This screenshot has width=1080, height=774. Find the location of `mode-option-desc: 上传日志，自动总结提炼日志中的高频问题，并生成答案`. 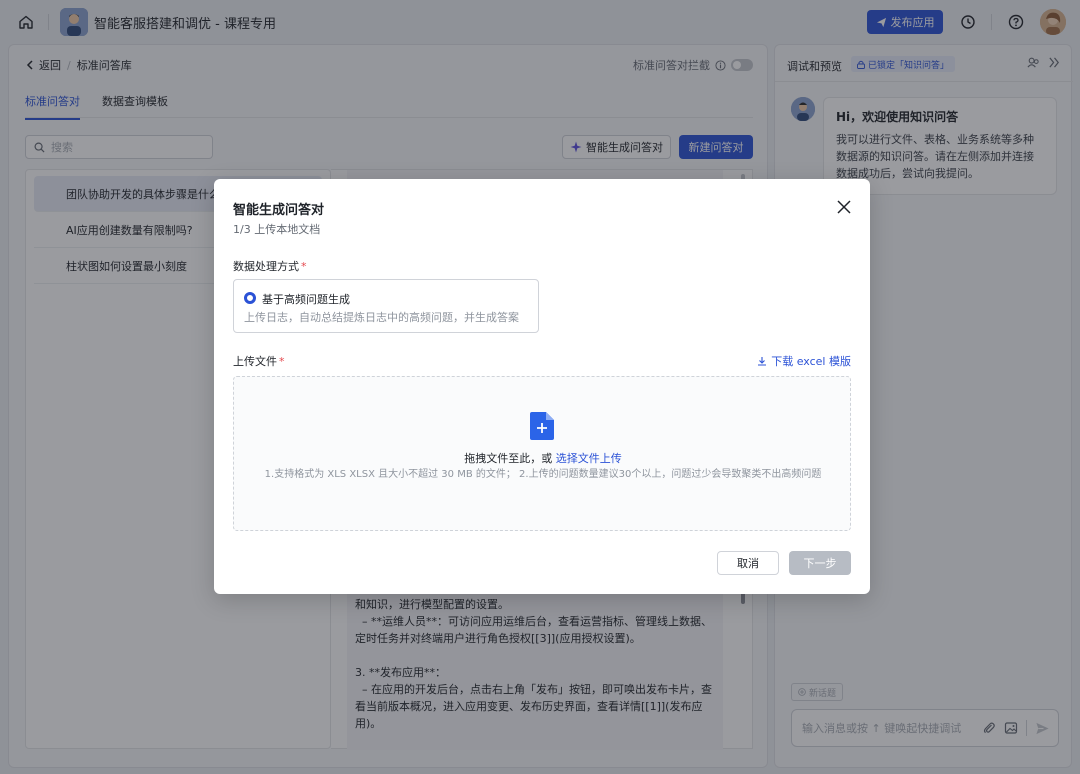

mode-option-desc: 上传日志，自动总结提炼日志中的高频问题，并生成答案 is located at coordinates (381, 317).